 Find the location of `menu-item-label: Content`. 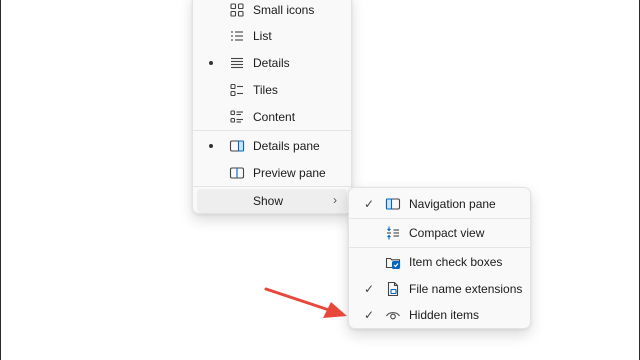

menu-item-label: Content is located at coordinates (274, 117).